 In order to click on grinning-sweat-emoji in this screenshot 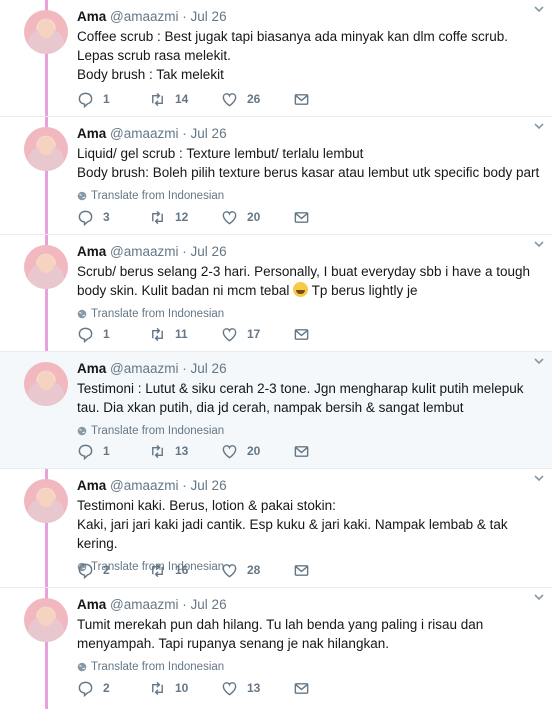, I will do `click(301, 289)`.